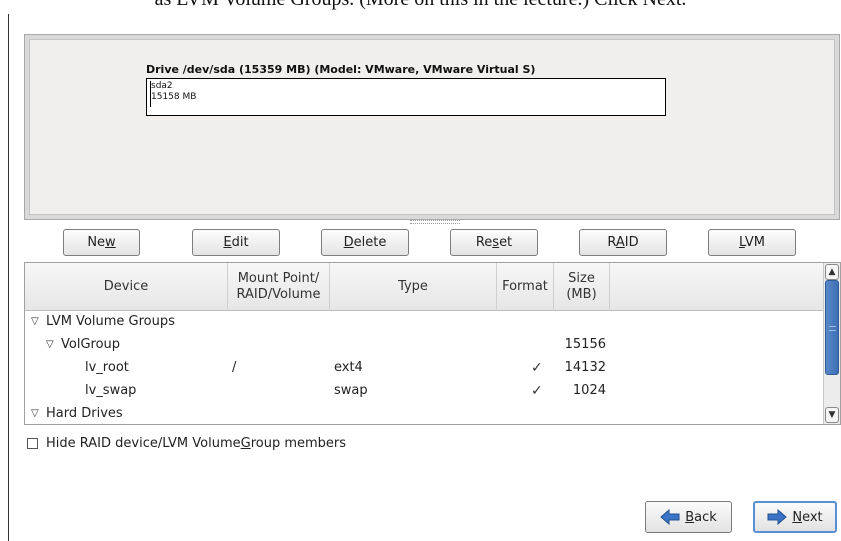 This screenshot has width=841, height=541. I want to click on next-arrow-icon, so click(777, 517).